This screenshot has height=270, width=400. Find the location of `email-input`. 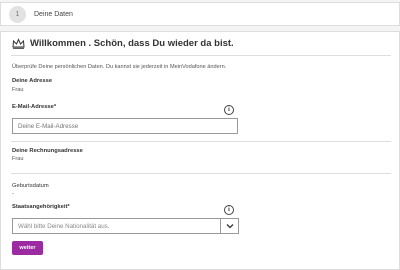

email-input is located at coordinates (125, 126).